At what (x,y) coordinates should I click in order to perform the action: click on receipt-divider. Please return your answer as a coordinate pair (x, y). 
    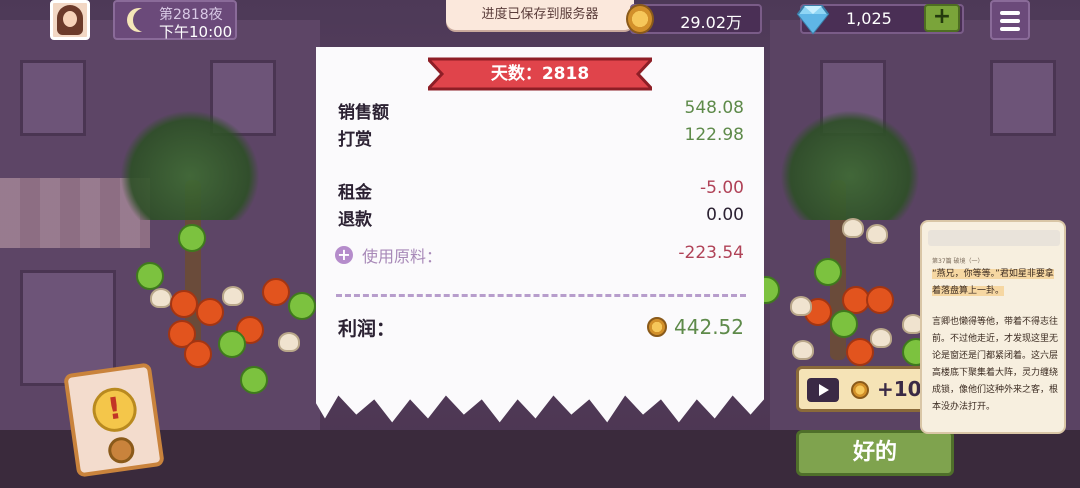
    Looking at the image, I should click on (541, 295).